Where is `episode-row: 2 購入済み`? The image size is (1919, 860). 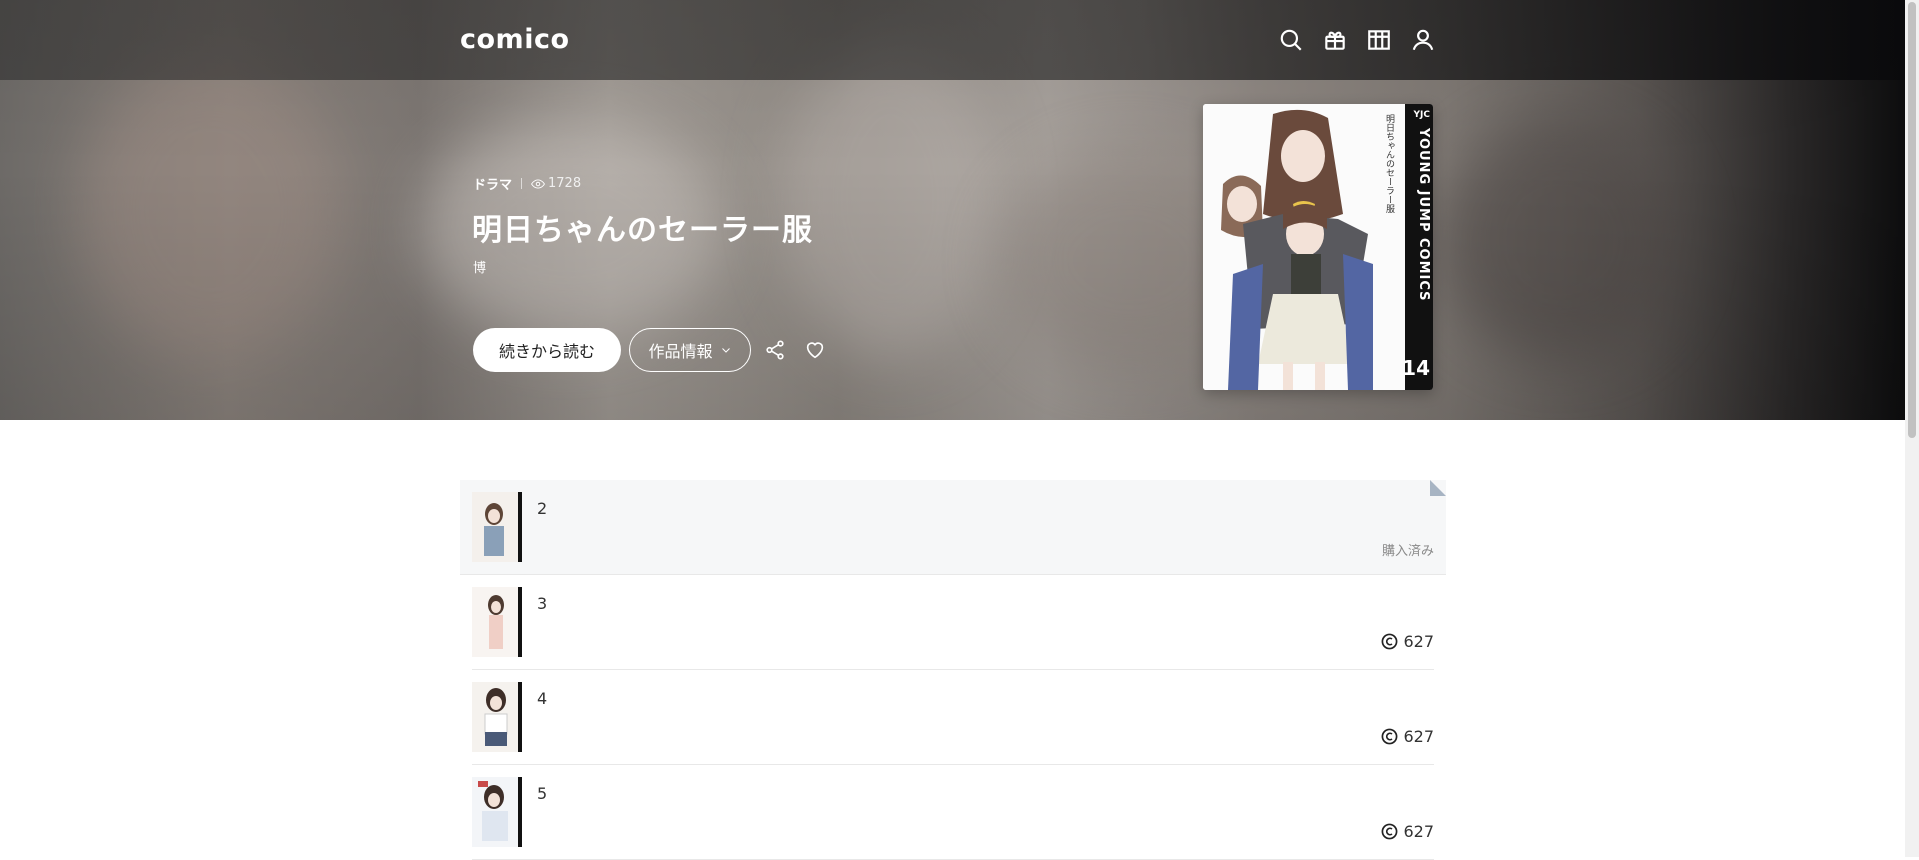 episode-row: 2 購入済み is located at coordinates (953, 527).